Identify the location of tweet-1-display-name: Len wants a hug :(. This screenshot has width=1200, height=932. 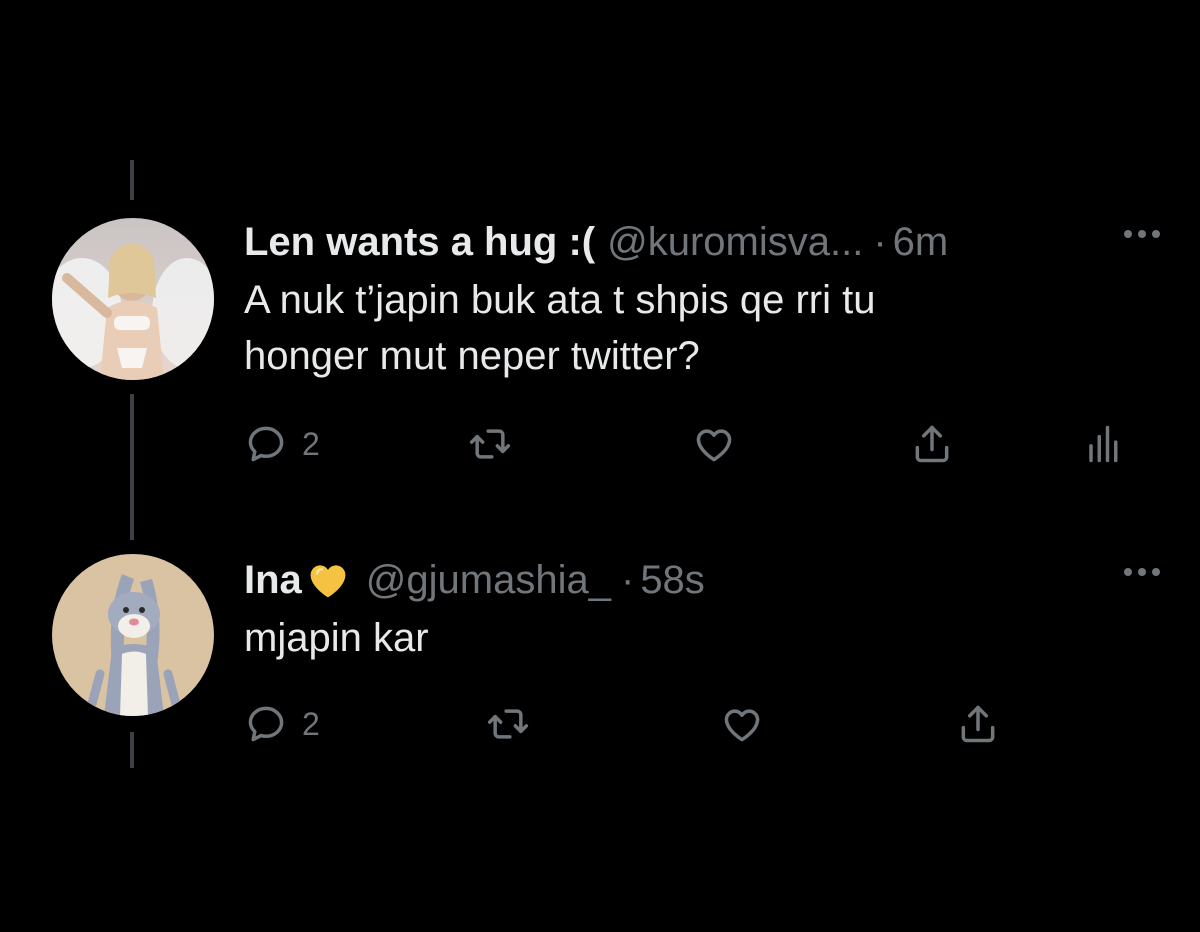
(419, 242).